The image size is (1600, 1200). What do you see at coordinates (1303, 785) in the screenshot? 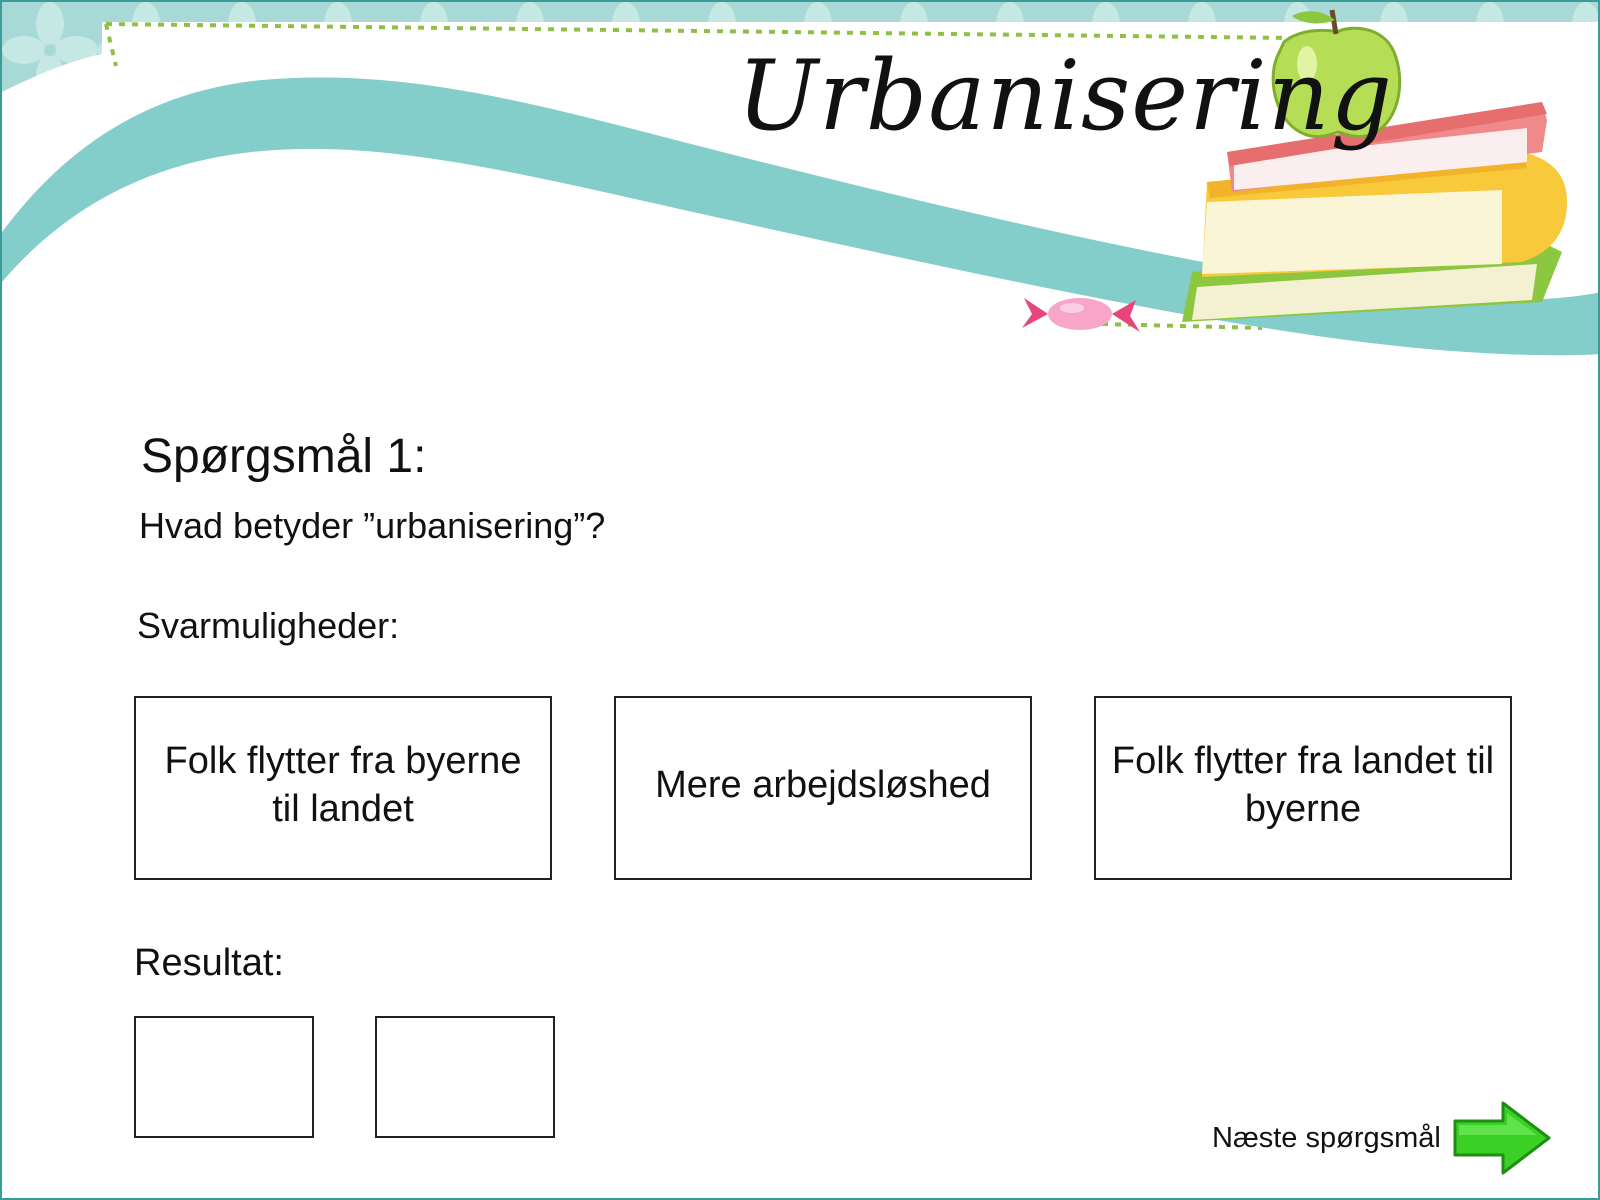
I see `answer-option-label: Folk flytter fra landet til byerne` at bounding box center [1303, 785].